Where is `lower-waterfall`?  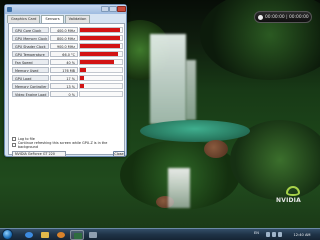 lower-waterfall is located at coordinates (179, 188).